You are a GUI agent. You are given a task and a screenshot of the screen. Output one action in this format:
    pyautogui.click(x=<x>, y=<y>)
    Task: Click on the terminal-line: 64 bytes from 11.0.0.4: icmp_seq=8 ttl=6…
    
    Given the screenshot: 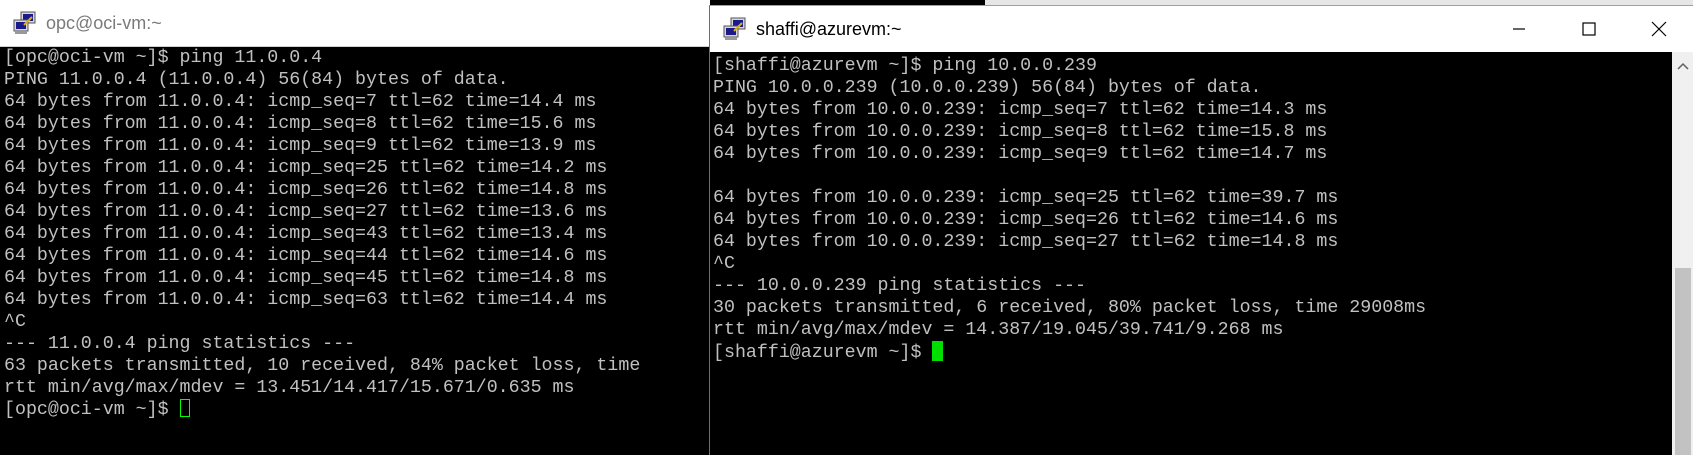 What is the action you would take?
    pyautogui.click(x=300, y=124)
    